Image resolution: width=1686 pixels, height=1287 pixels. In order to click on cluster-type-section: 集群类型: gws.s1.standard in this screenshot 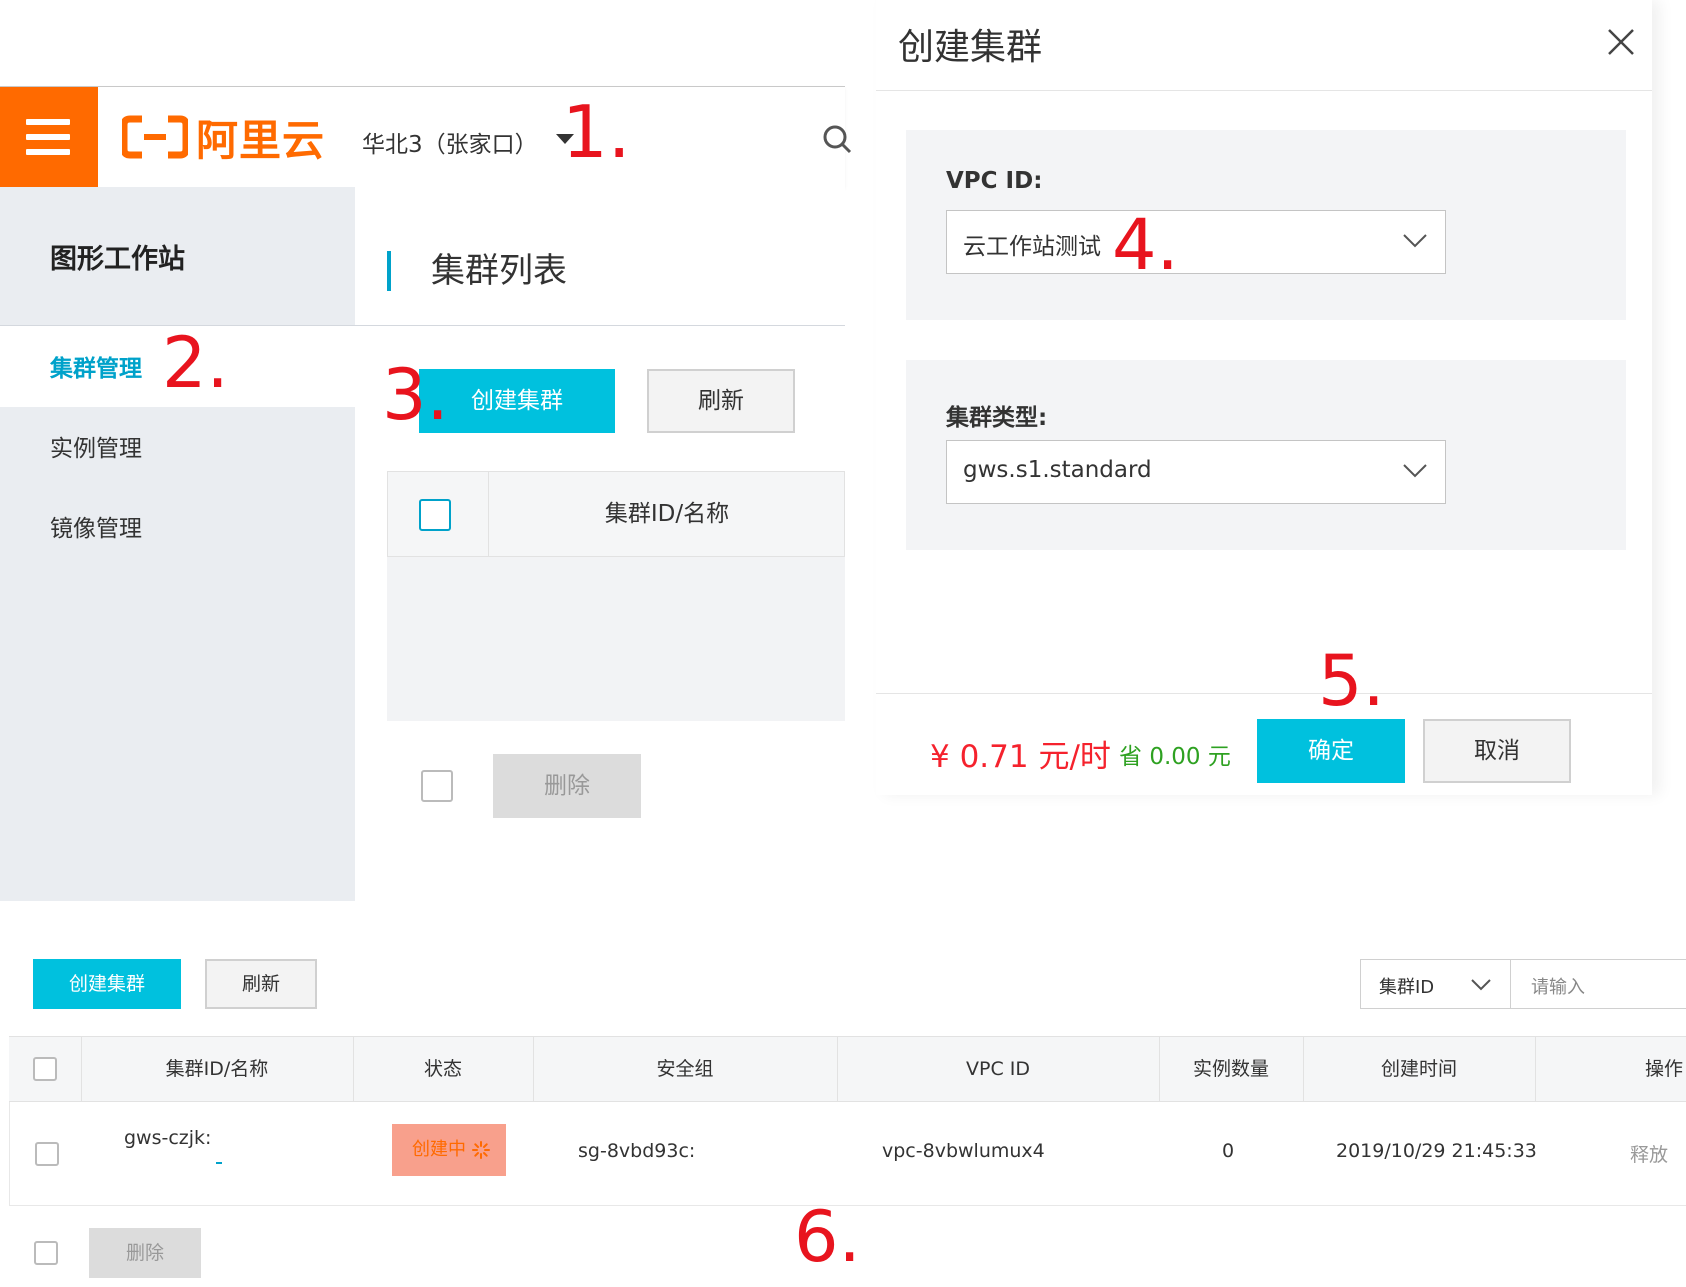, I will do `click(1266, 455)`.